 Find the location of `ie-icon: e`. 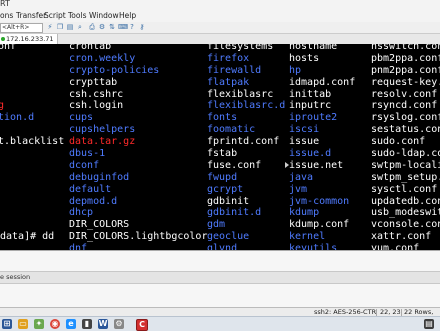

ie-icon: e is located at coordinates (71, 324).